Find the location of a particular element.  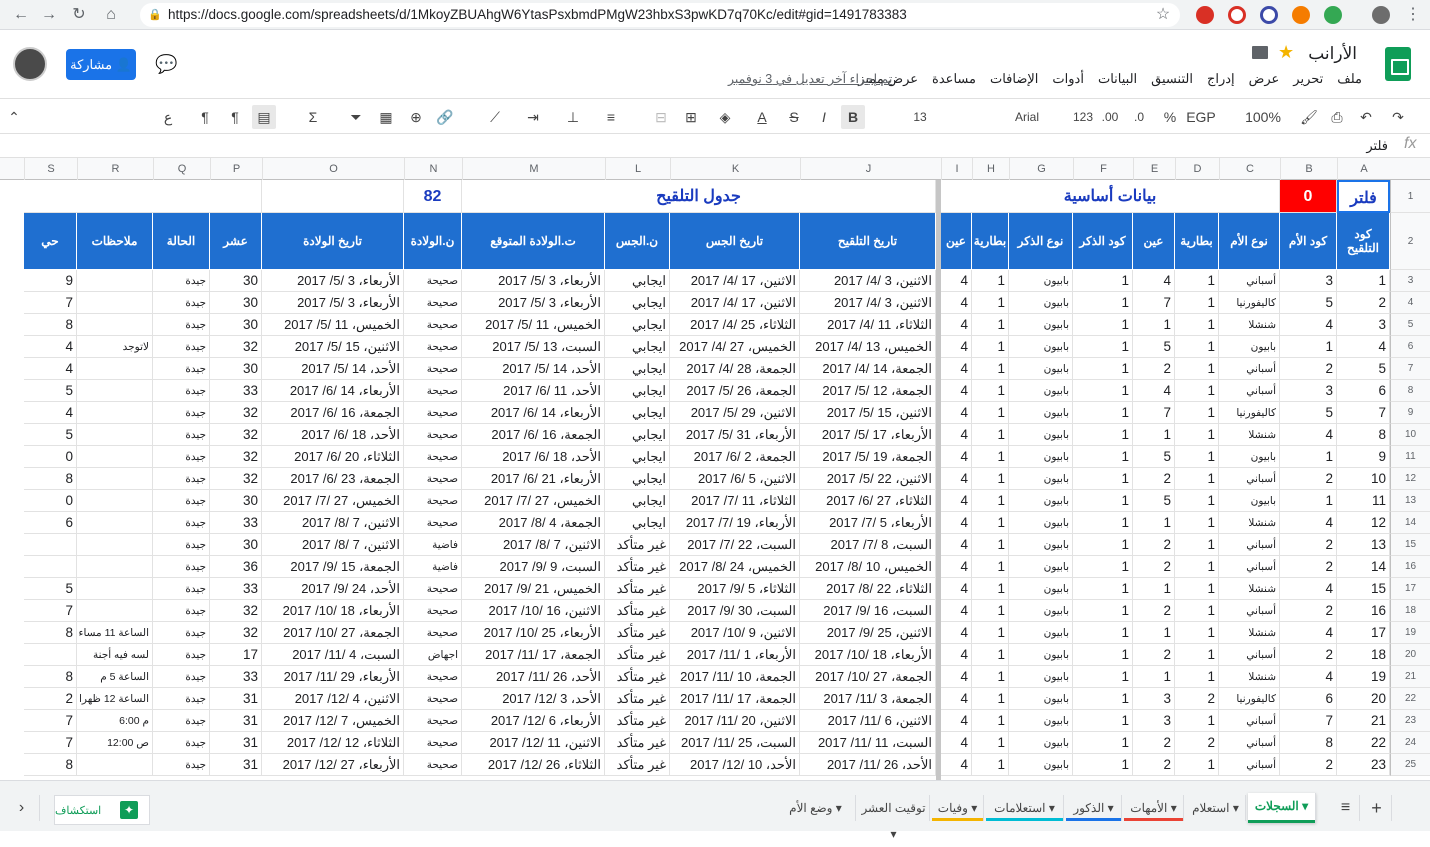

reload-icon: ↻ is located at coordinates (79, 15).